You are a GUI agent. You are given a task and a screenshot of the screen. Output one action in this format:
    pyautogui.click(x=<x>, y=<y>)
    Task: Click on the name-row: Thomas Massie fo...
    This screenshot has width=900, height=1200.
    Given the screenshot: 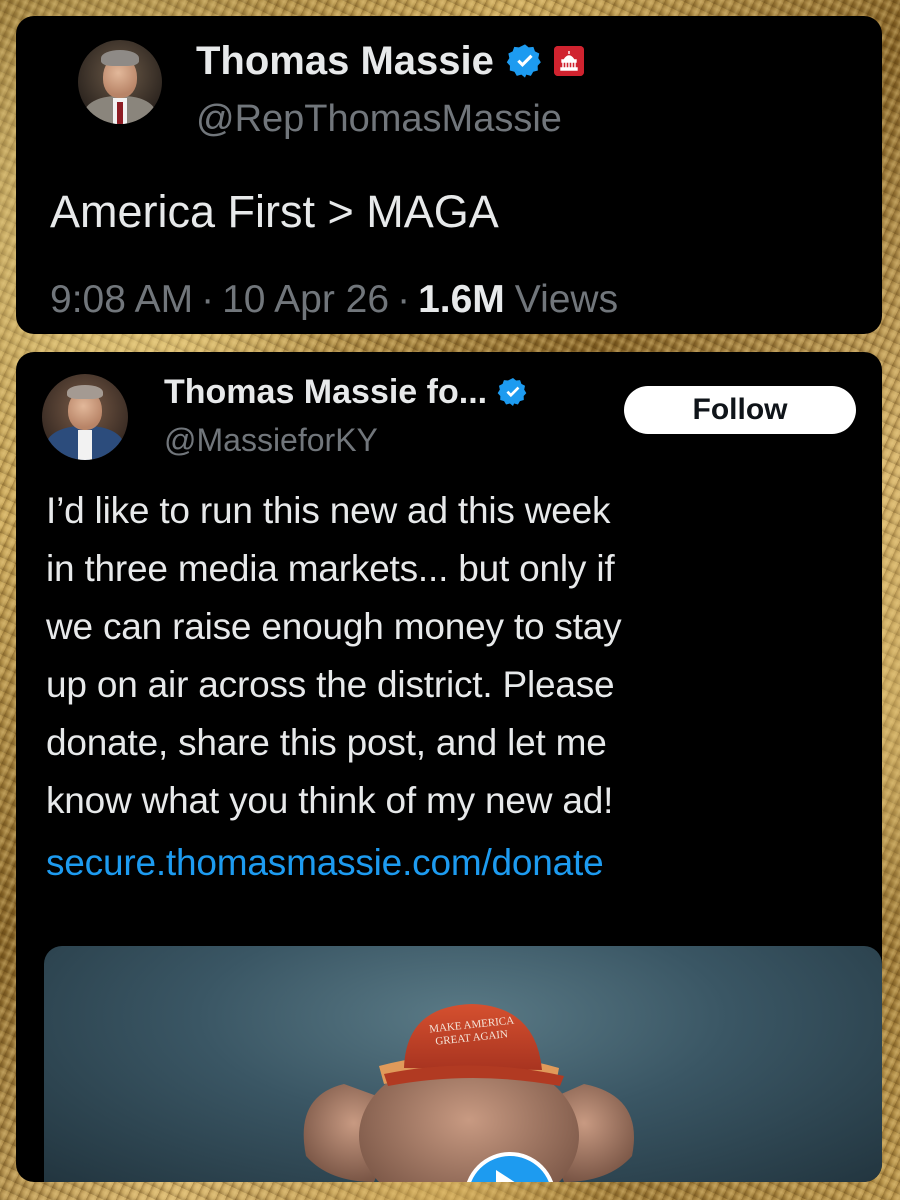 What is the action you would take?
    pyautogui.click(x=346, y=392)
    